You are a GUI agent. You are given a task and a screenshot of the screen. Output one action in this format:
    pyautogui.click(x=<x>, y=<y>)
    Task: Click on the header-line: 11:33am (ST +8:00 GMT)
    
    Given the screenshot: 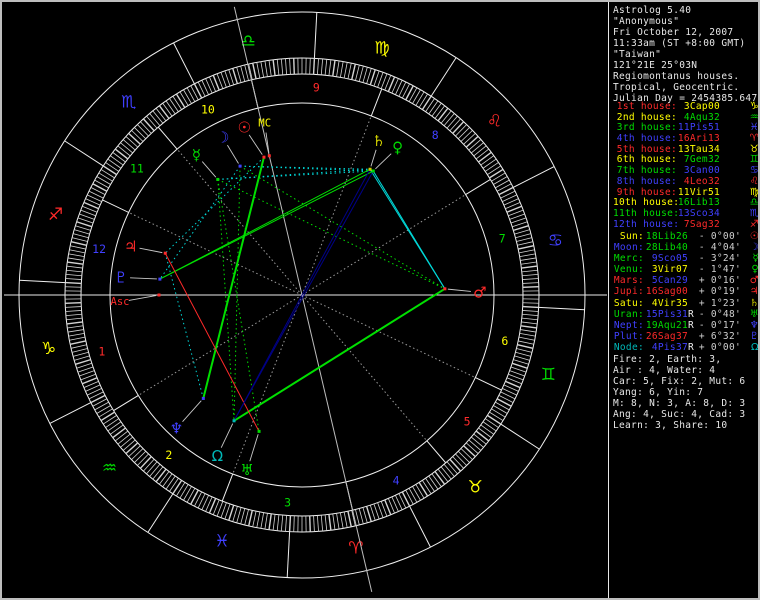 What is the action you would take?
    pyautogui.click(x=679, y=43)
    